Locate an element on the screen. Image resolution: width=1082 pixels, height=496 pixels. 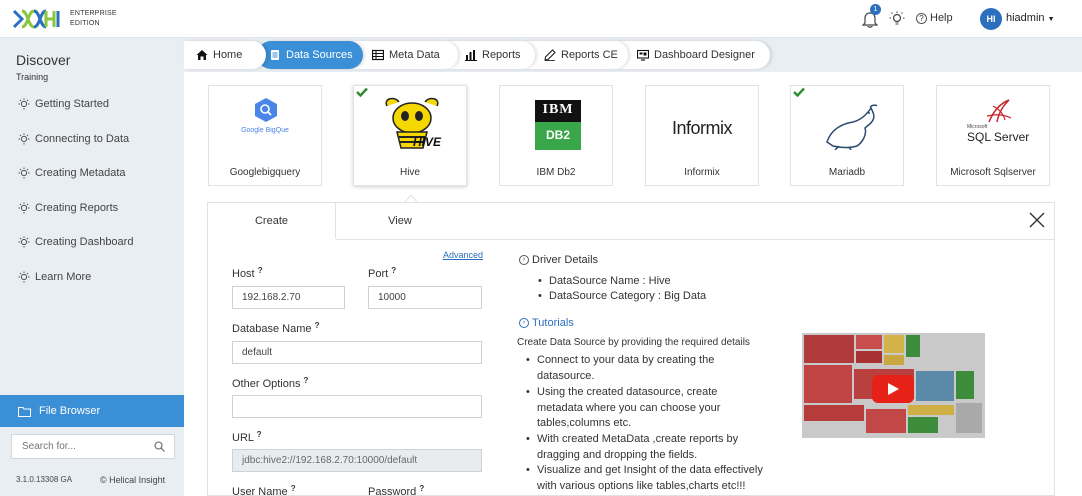
help-label: Help is located at coordinates (941, 18).